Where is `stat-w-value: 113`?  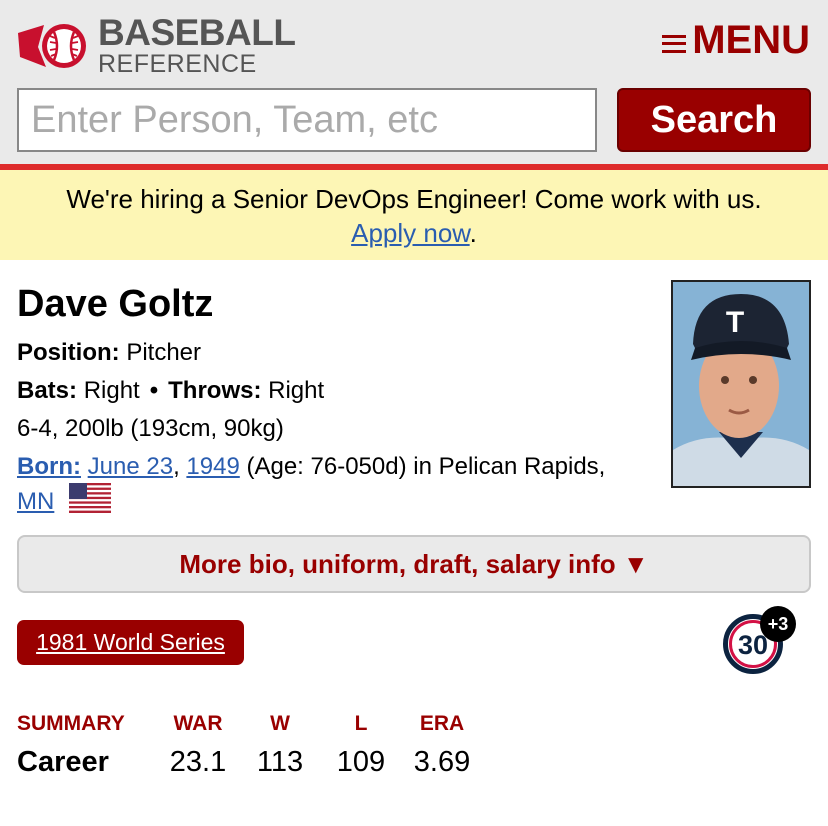
stat-w-value: 113 is located at coordinates (280, 762).